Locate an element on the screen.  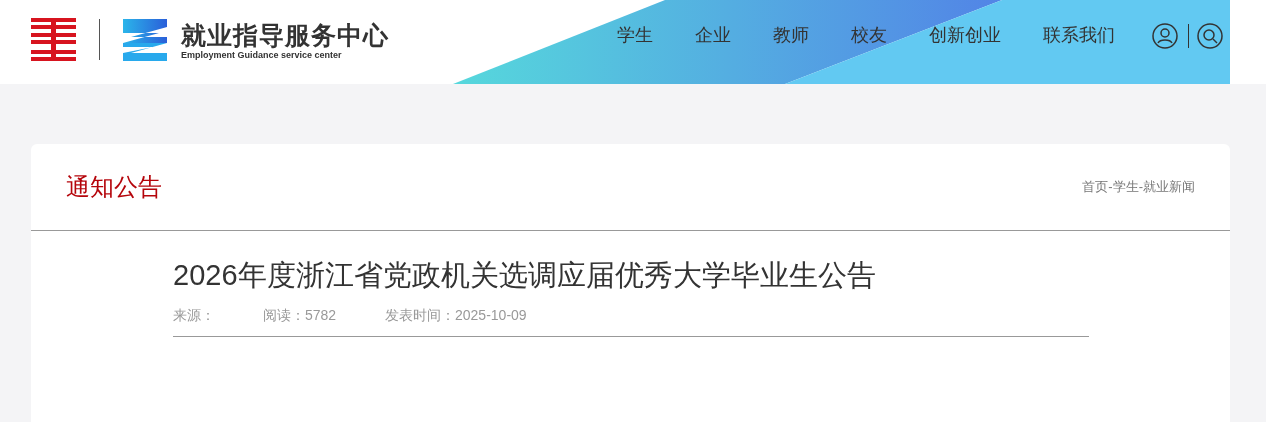
nav-link: 学生 is located at coordinates (635, 35).